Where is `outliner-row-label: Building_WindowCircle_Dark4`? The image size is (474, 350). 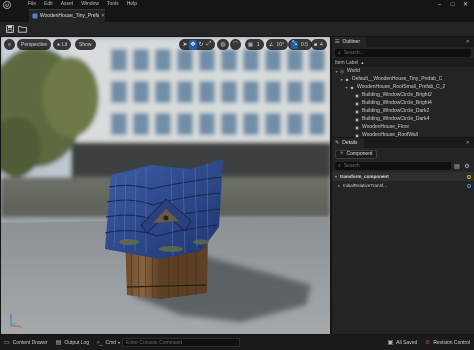 outliner-row-label: Building_WindowCircle_Dark4 is located at coordinates (396, 119).